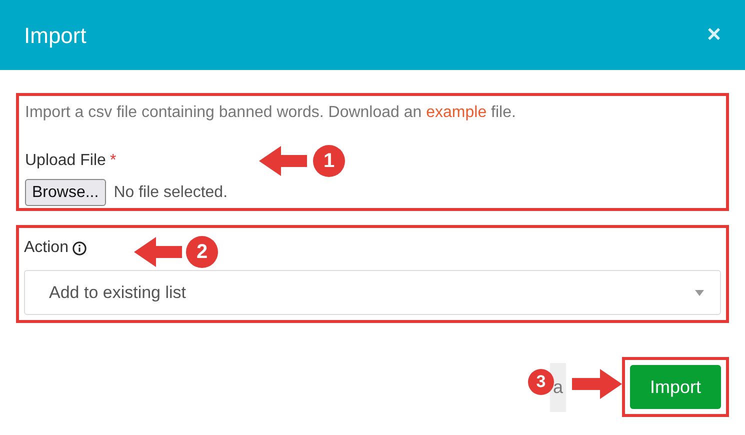 Image resolution: width=745 pixels, height=435 pixels. I want to click on step-number-badge: 2, so click(202, 252).